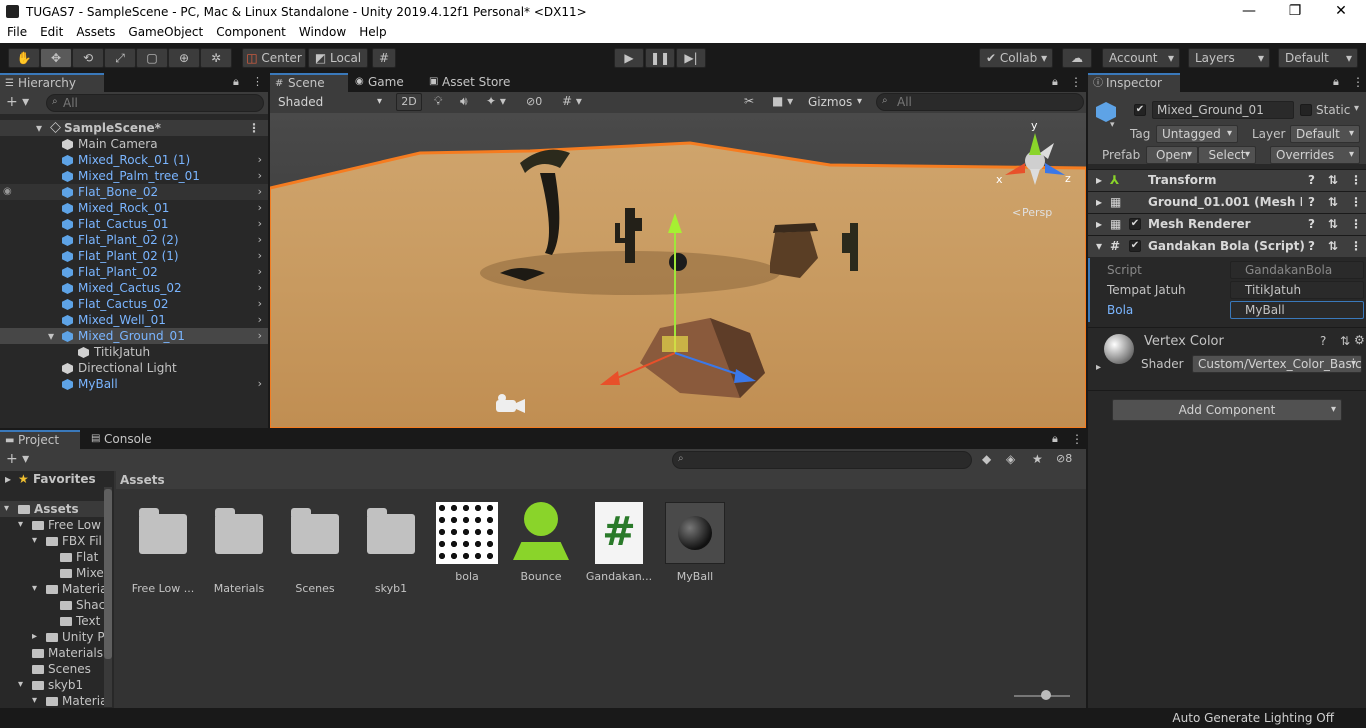  I want to click on pause-button: ❚❚, so click(660, 58).